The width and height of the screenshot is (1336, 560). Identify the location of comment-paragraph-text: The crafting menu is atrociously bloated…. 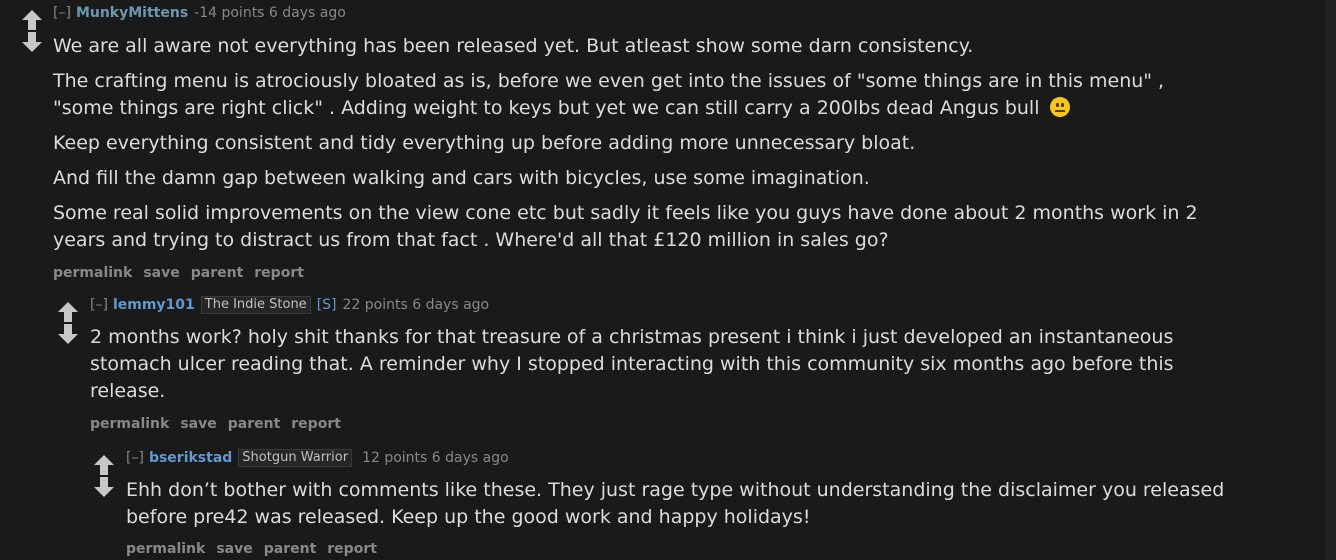
(609, 94).